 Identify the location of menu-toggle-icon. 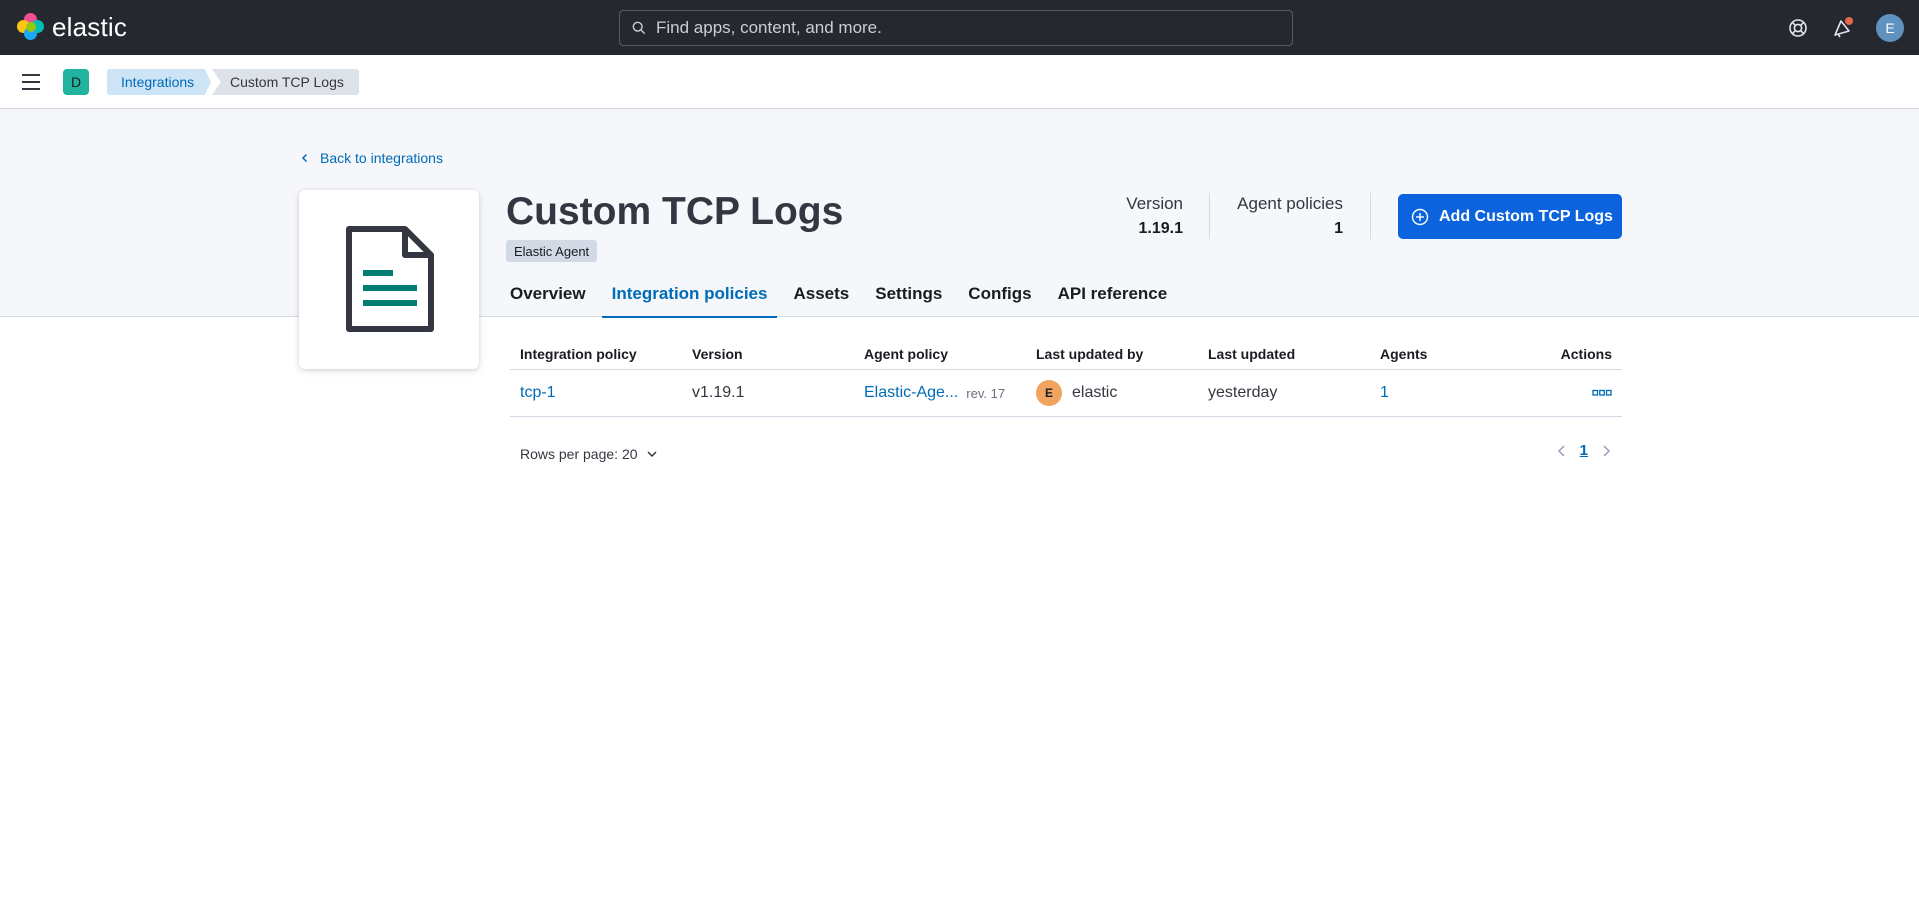
(32, 82).